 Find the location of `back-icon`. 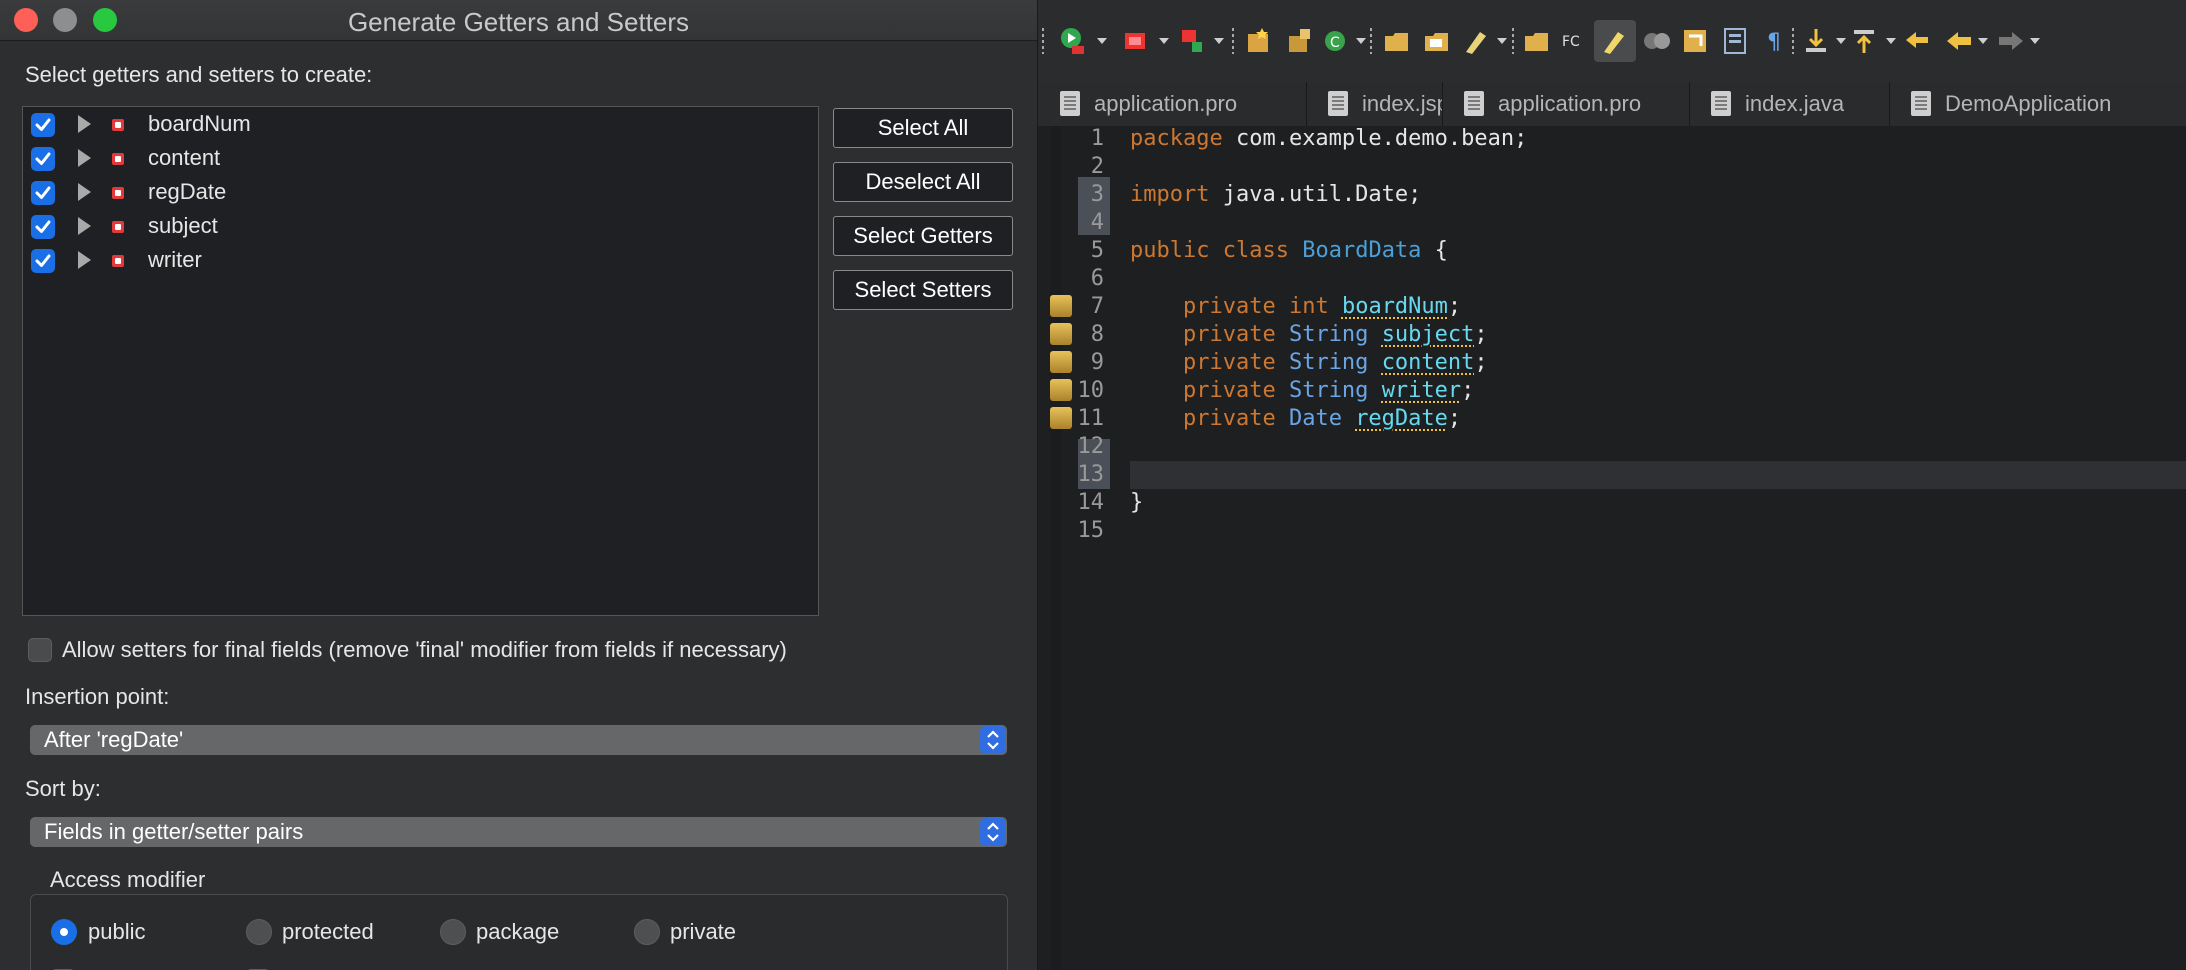

back-icon is located at coordinates (1959, 41).